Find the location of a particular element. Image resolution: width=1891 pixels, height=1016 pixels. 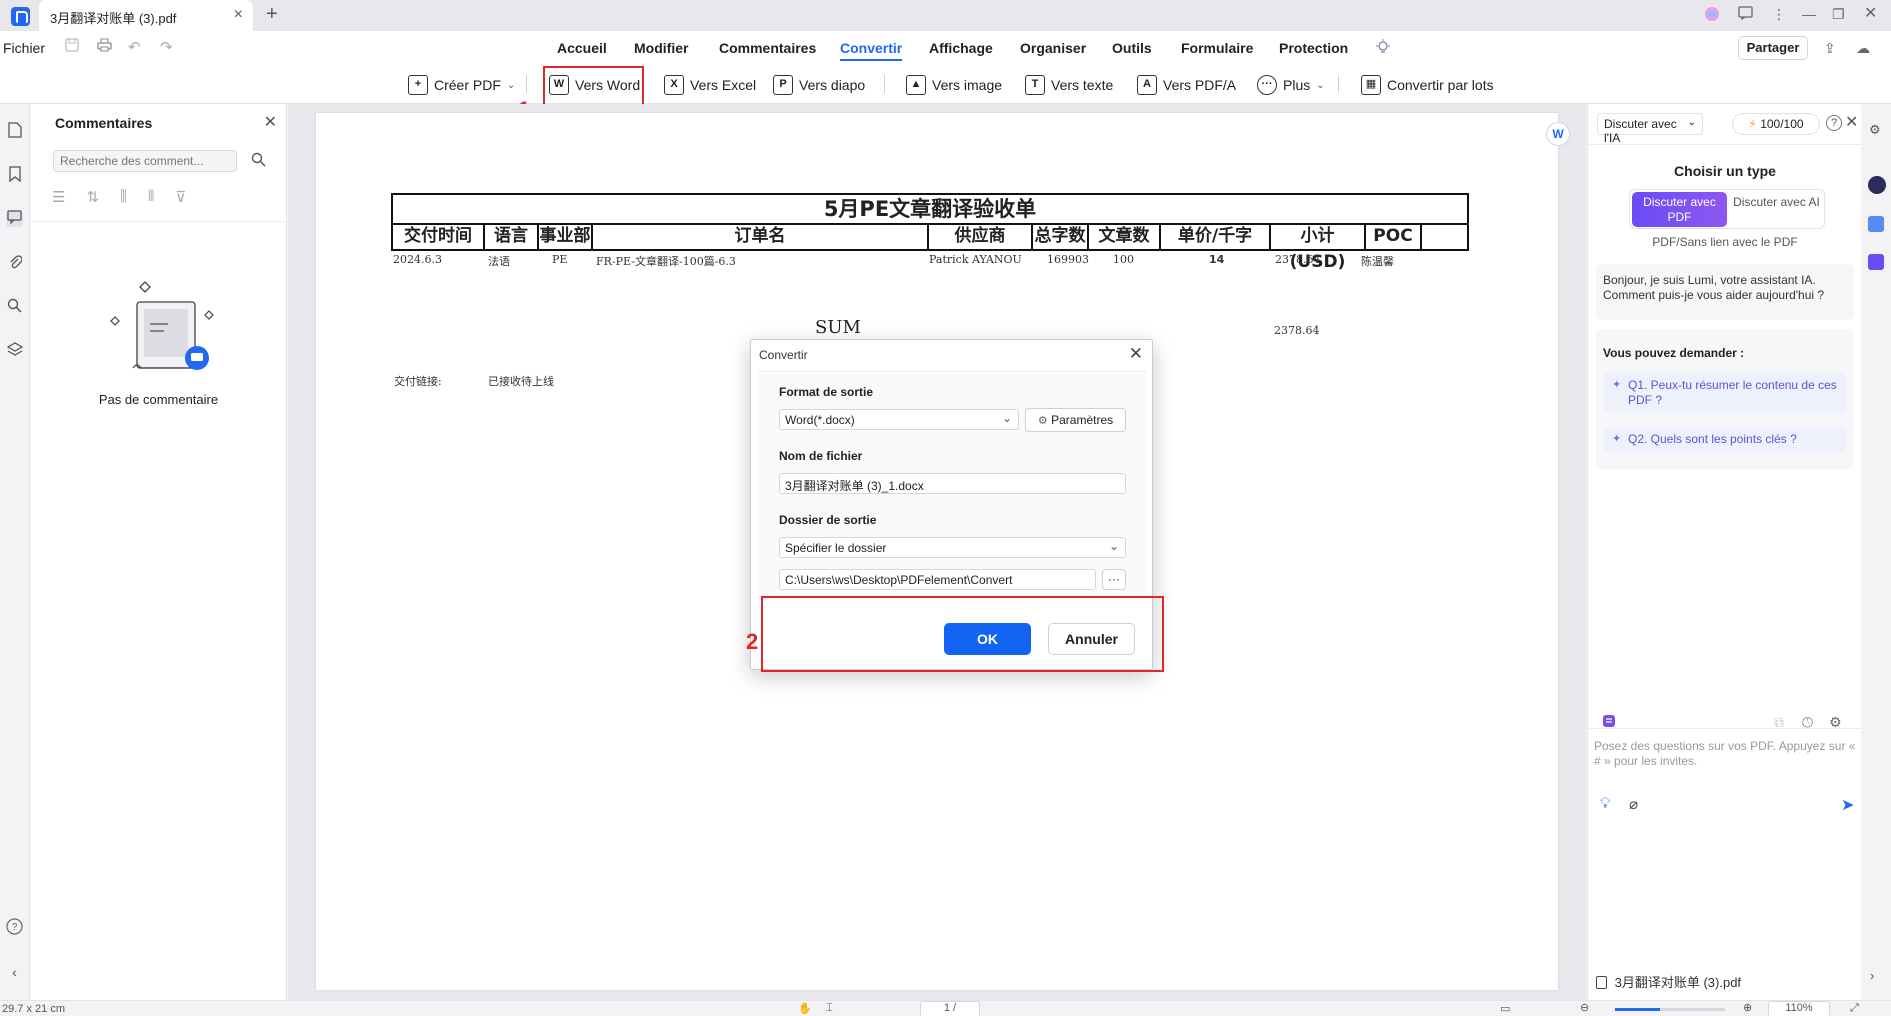

to-excel-button: X Vers Excel is located at coordinates (710, 85).